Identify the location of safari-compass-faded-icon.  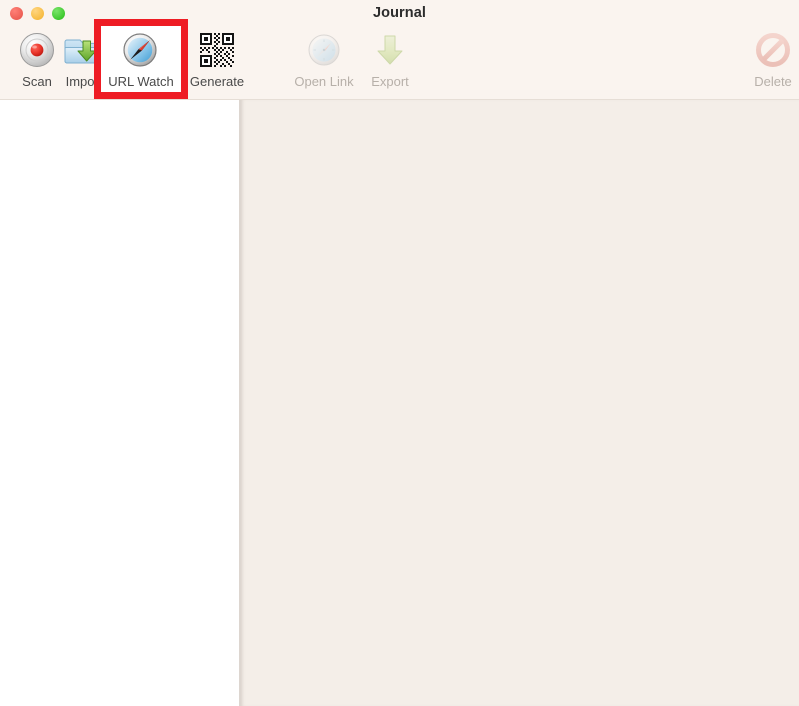
(324, 50).